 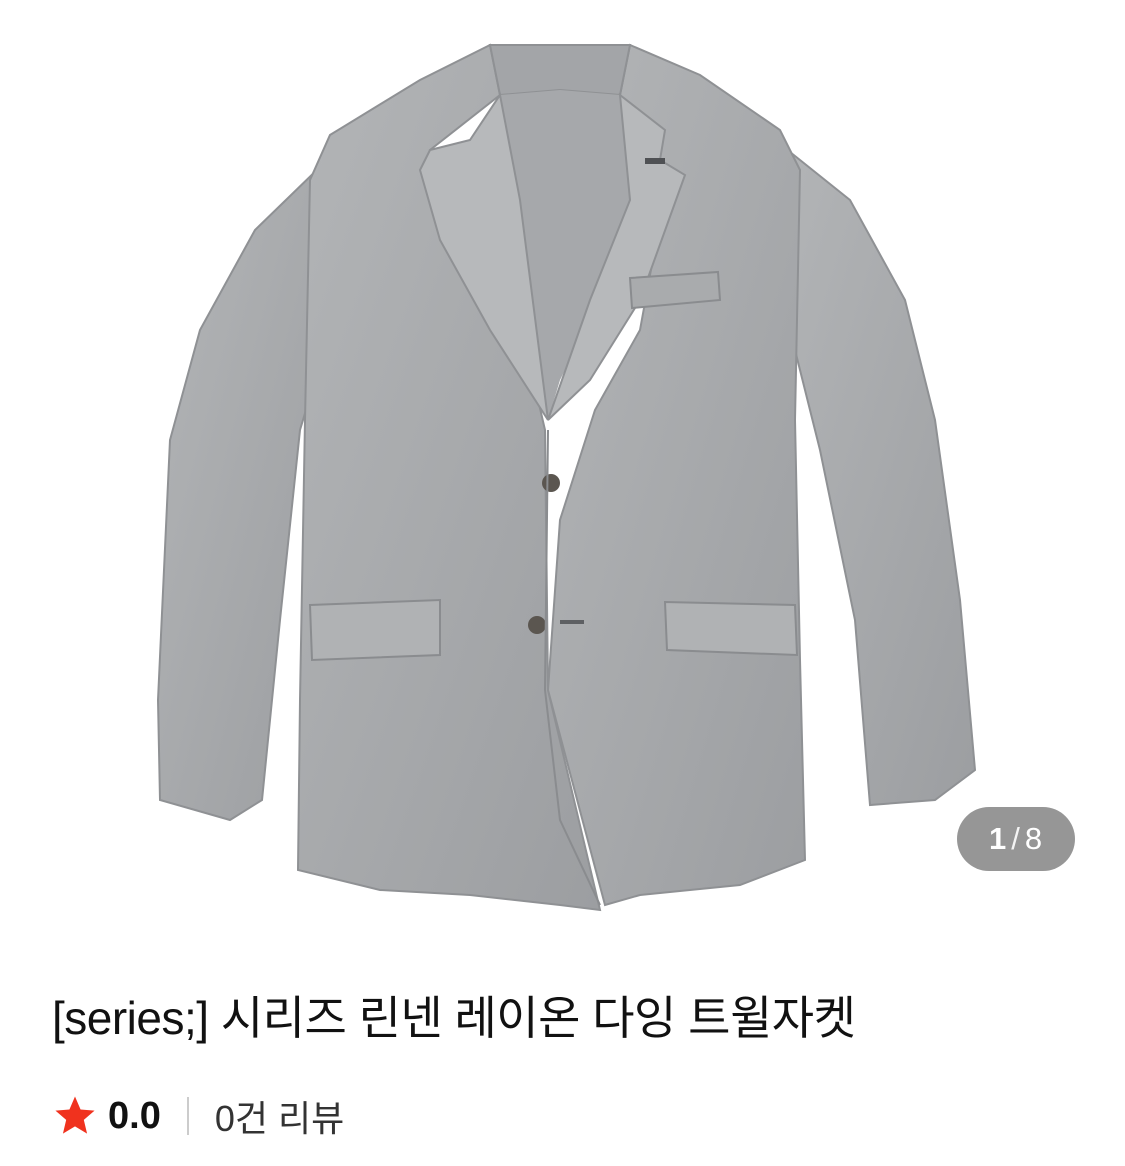 I want to click on product-title: [series;] 시리즈 린넨 레이온 다잉 트윌자켓, so click(x=454, y=1018).